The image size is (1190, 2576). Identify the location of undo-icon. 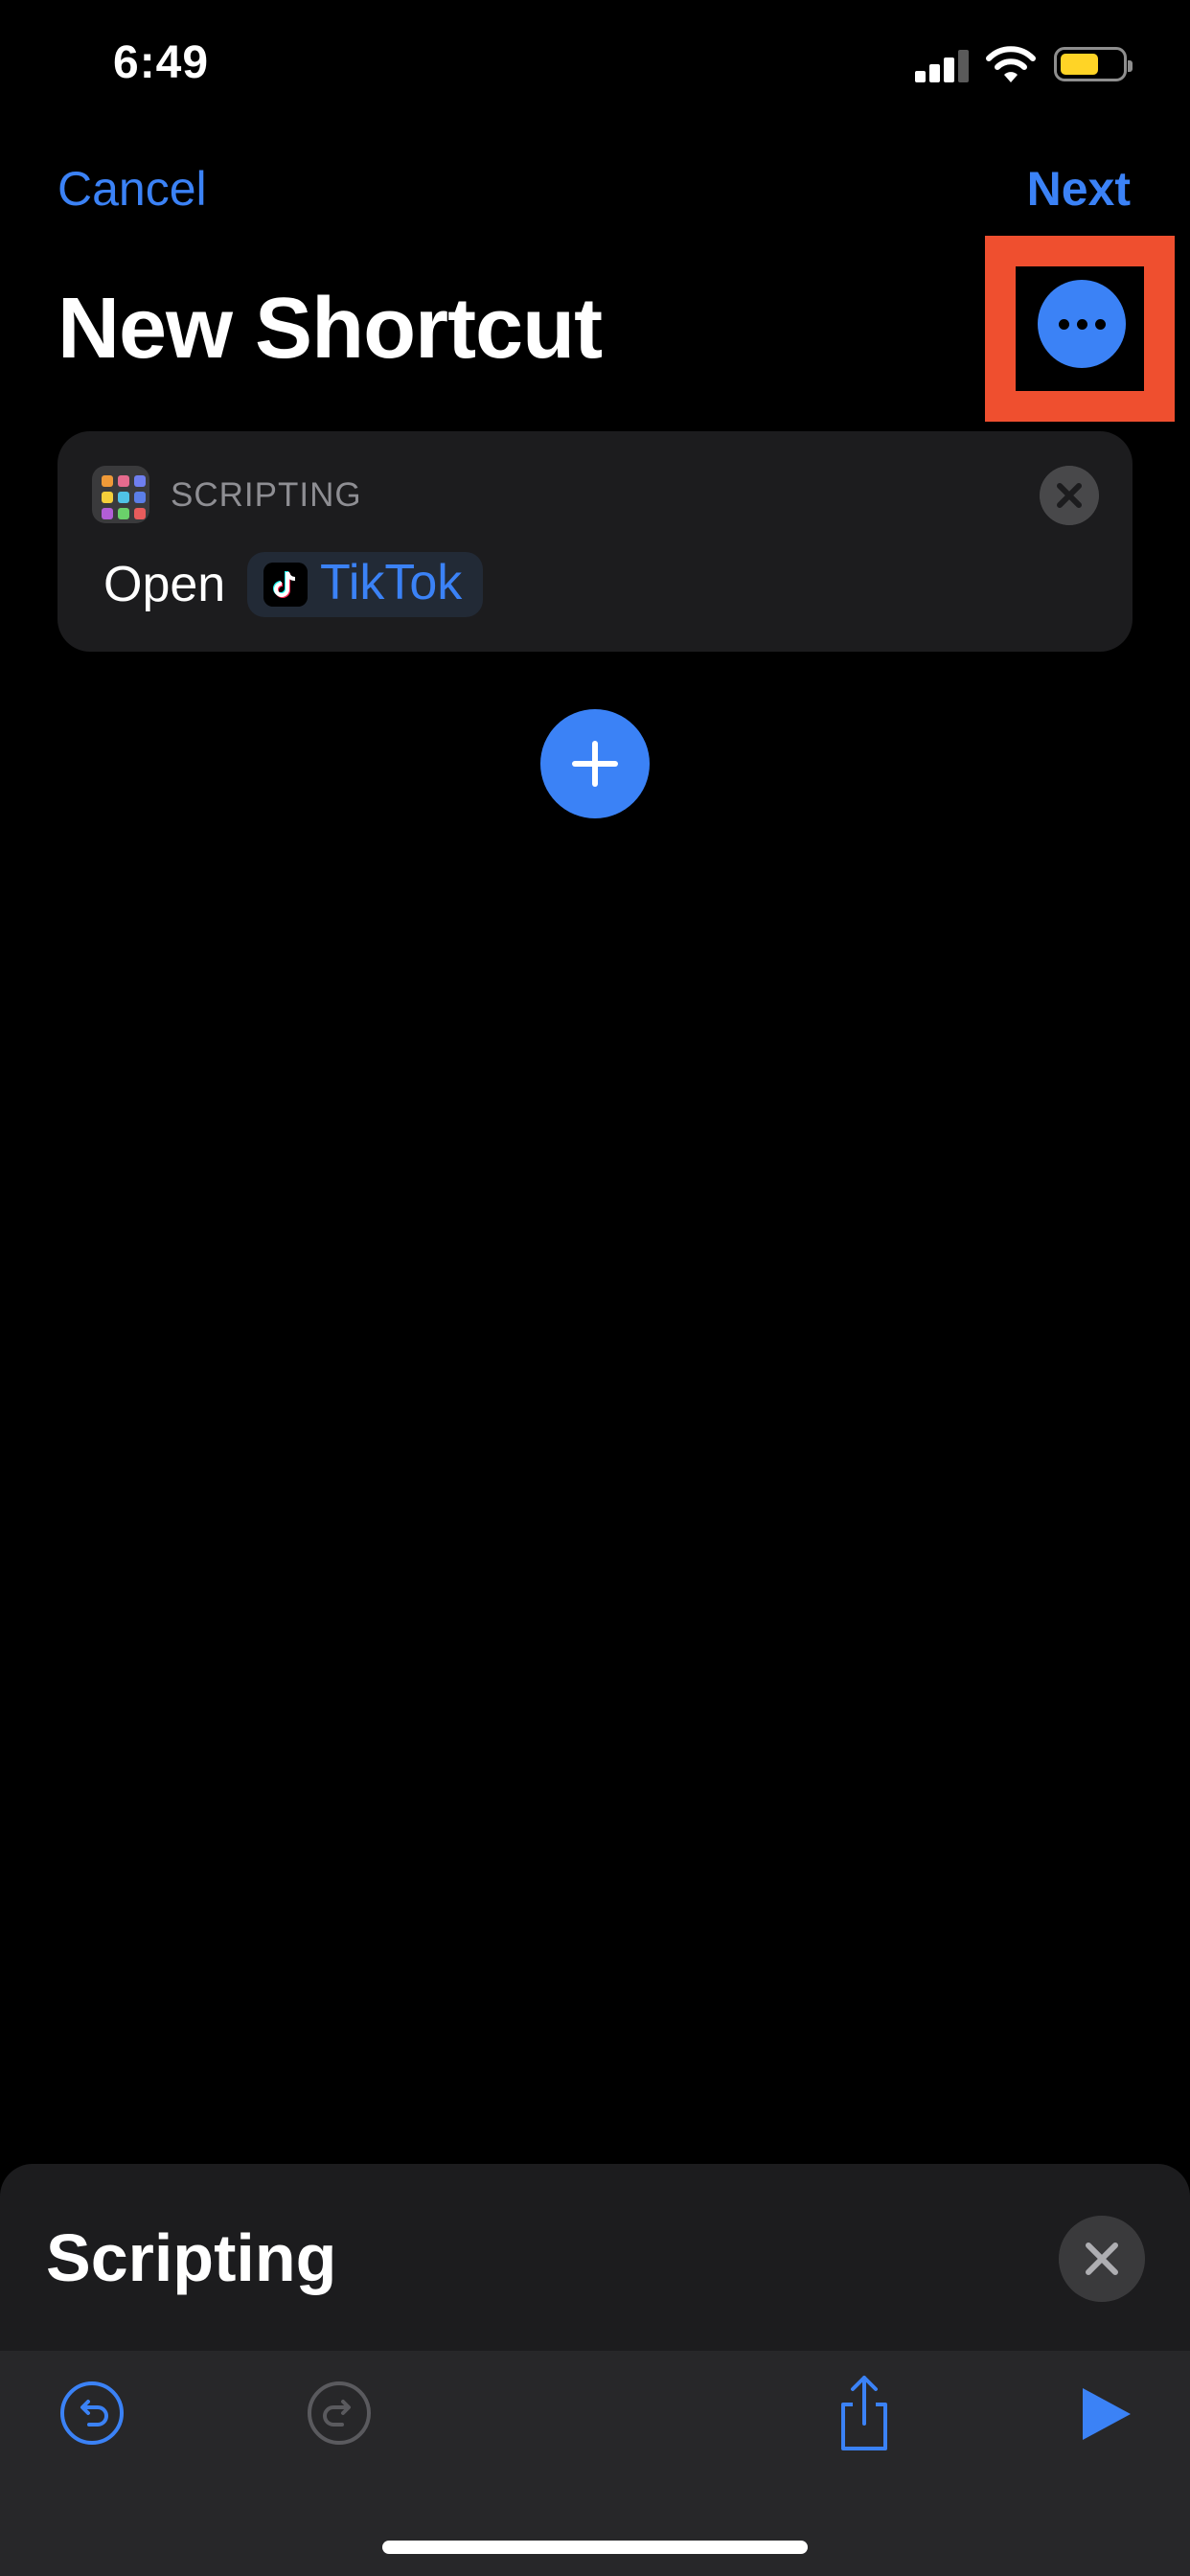
(91, 2413).